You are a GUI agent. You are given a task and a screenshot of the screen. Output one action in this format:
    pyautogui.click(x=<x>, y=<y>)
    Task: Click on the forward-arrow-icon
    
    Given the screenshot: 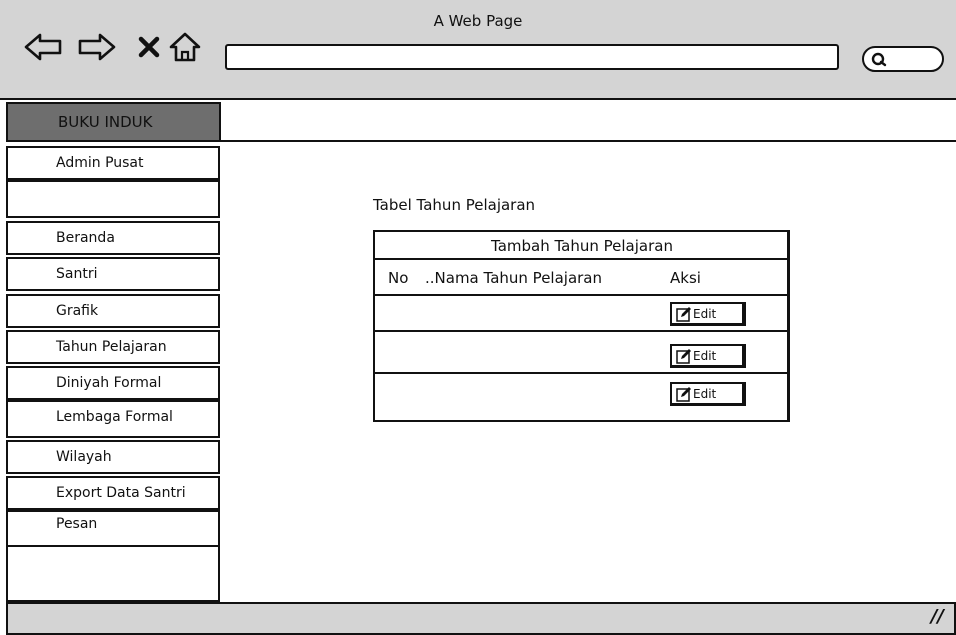 What is the action you would take?
    pyautogui.click(x=97, y=47)
    